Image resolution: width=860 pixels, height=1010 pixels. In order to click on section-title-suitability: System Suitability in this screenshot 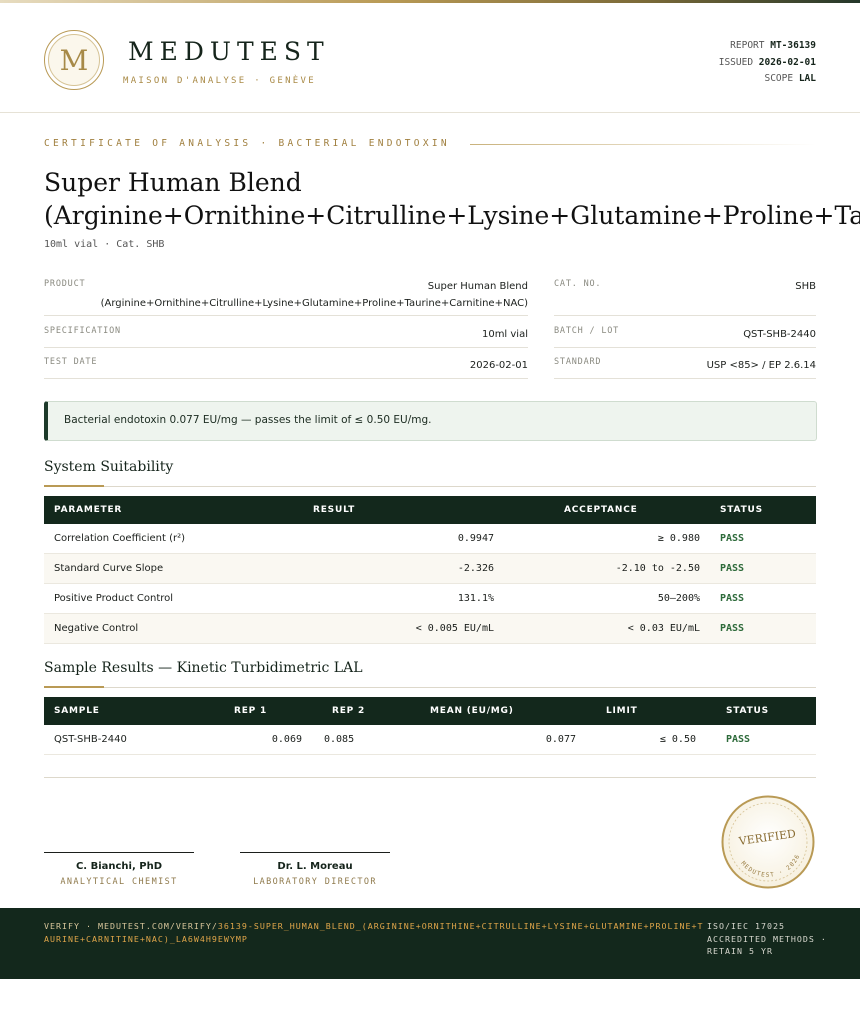, I will do `click(109, 467)`.